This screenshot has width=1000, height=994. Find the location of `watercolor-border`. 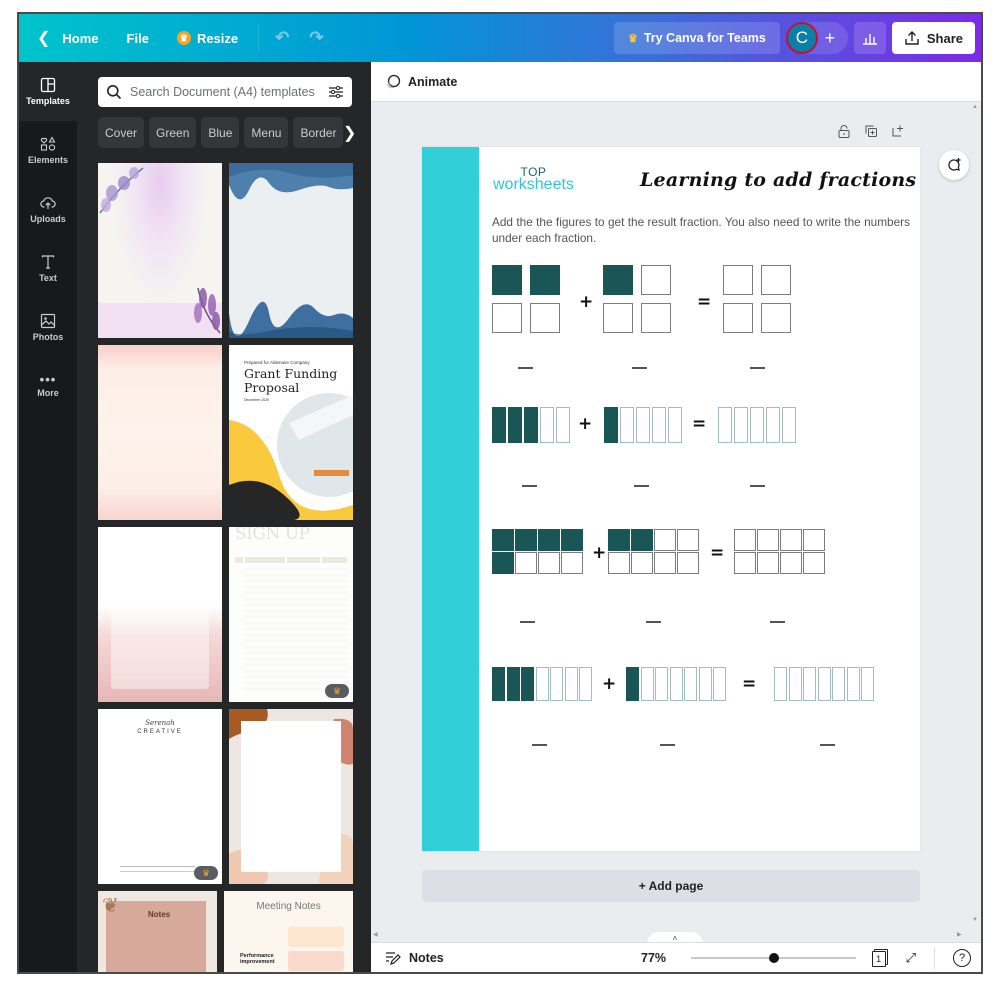

watercolor-border is located at coordinates (291, 250).